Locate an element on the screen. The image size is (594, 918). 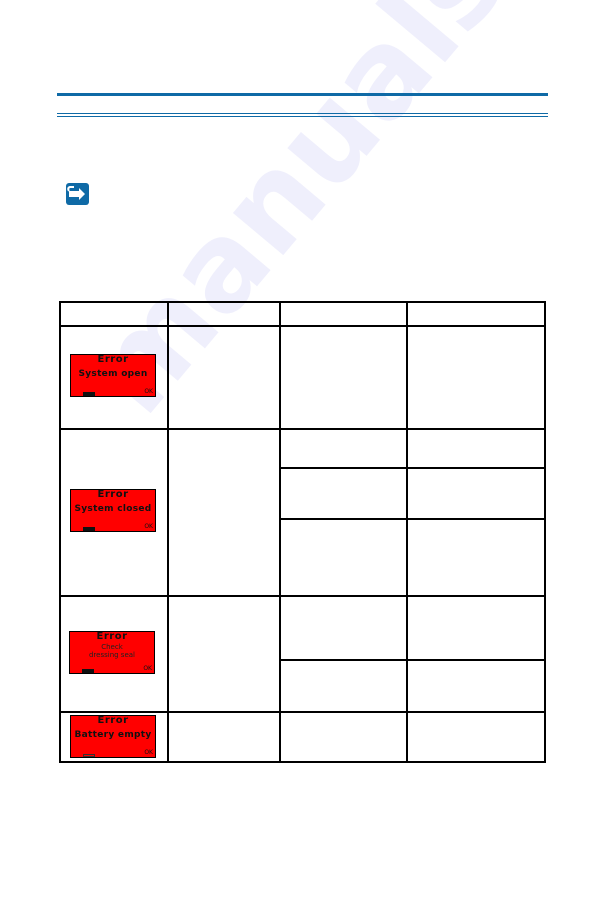
lcd-message: Check dressing seal is located at coordinates (112, 651).